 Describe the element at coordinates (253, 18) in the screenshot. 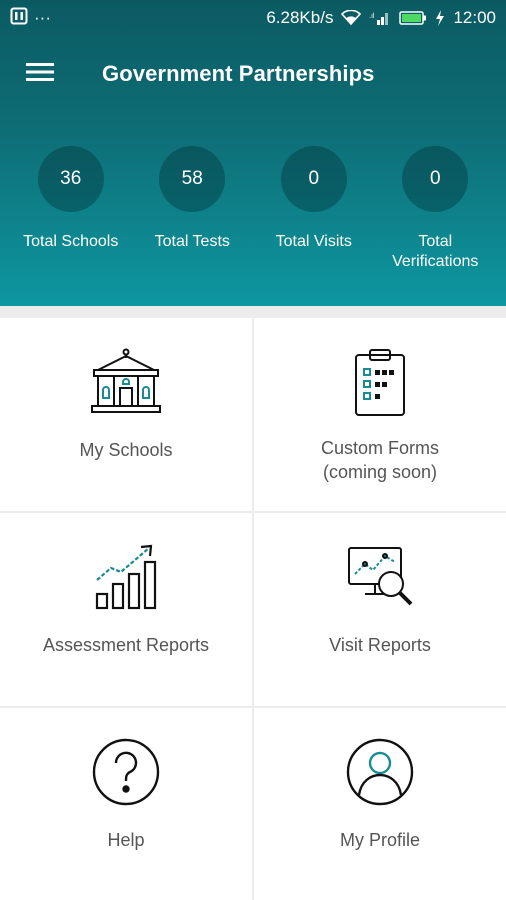

I see `status-bar: ··· 6.28Kb/s .ıl 12:00` at that location.